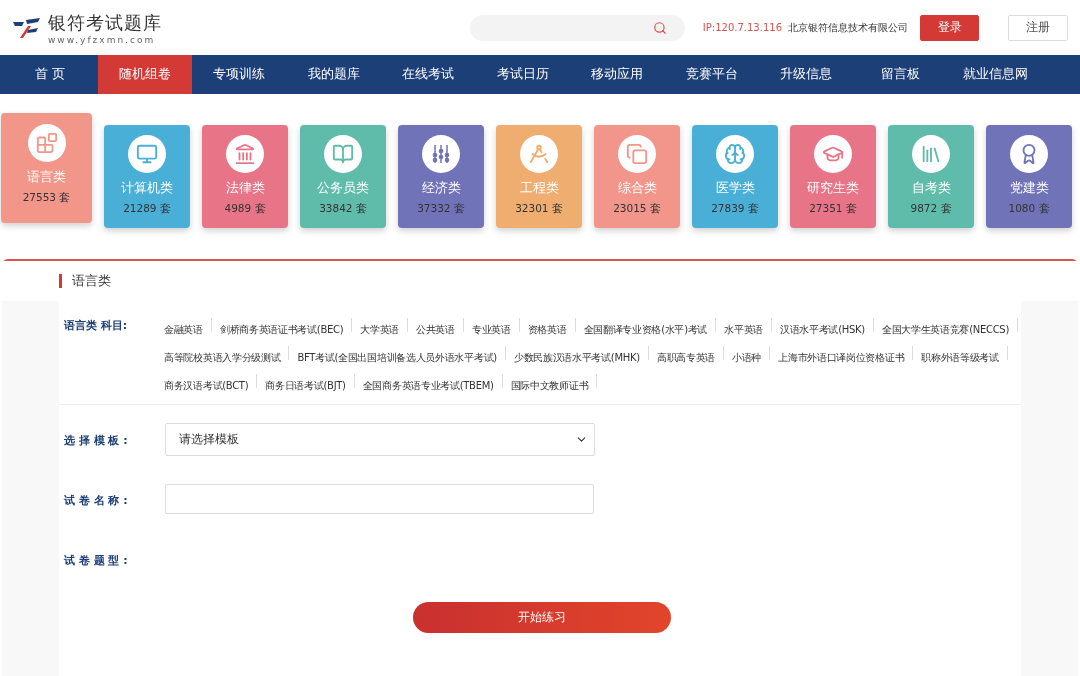 The height and width of the screenshot is (676, 1080). What do you see at coordinates (379, 499) in the screenshot?
I see `name-input-field` at bounding box center [379, 499].